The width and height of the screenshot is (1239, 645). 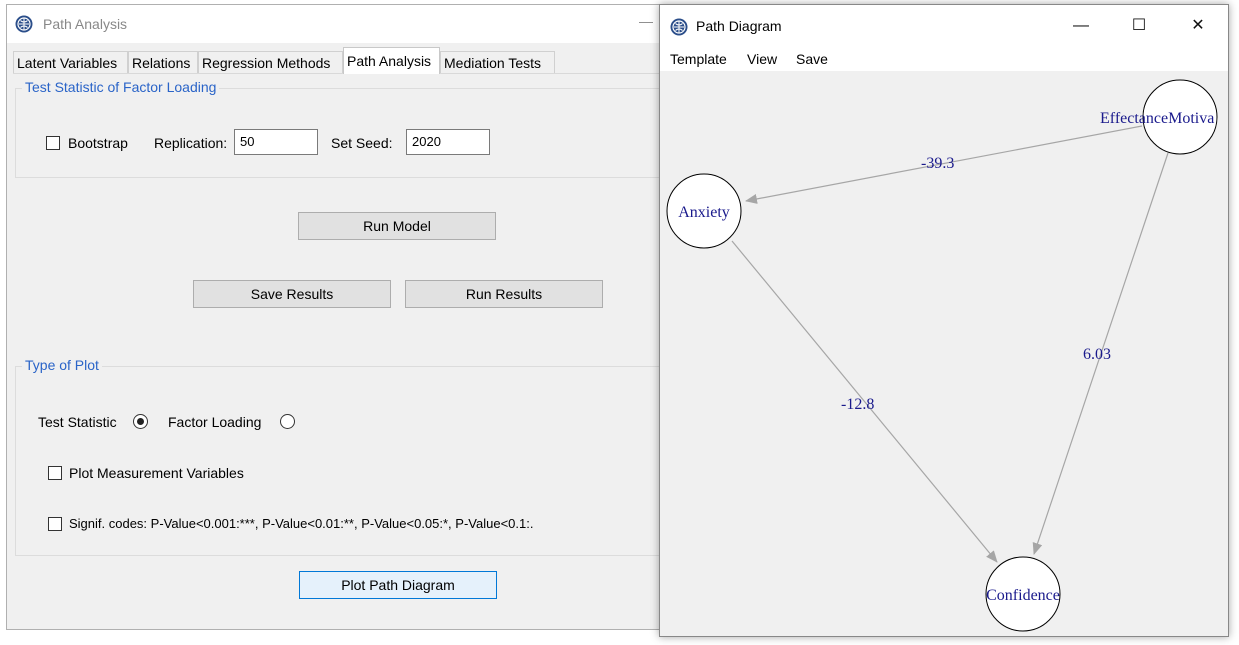 What do you see at coordinates (70, 62) in the screenshot?
I see `tab-latent-variables: Latent Variables` at bounding box center [70, 62].